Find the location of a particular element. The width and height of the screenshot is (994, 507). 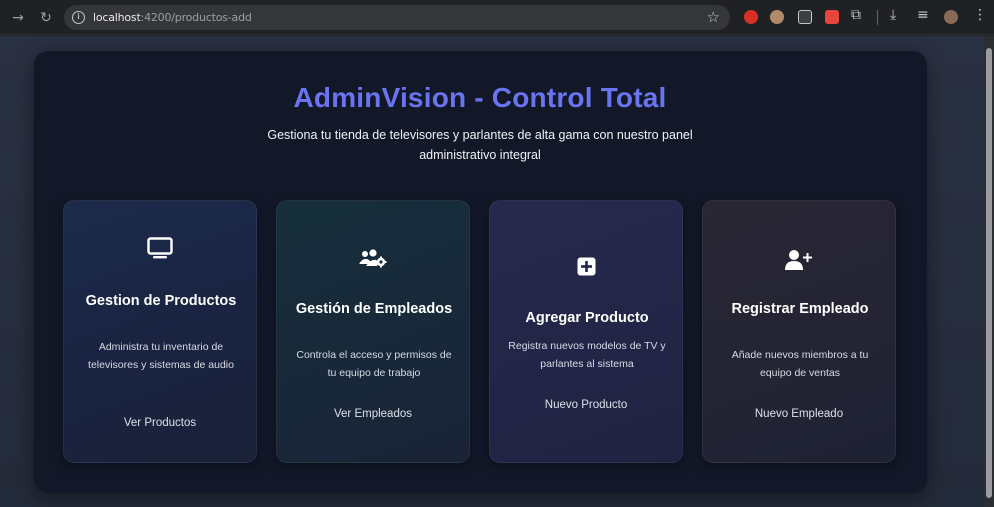

address-bar: i localhost:4200/productos-add ☆ is located at coordinates (397, 17).